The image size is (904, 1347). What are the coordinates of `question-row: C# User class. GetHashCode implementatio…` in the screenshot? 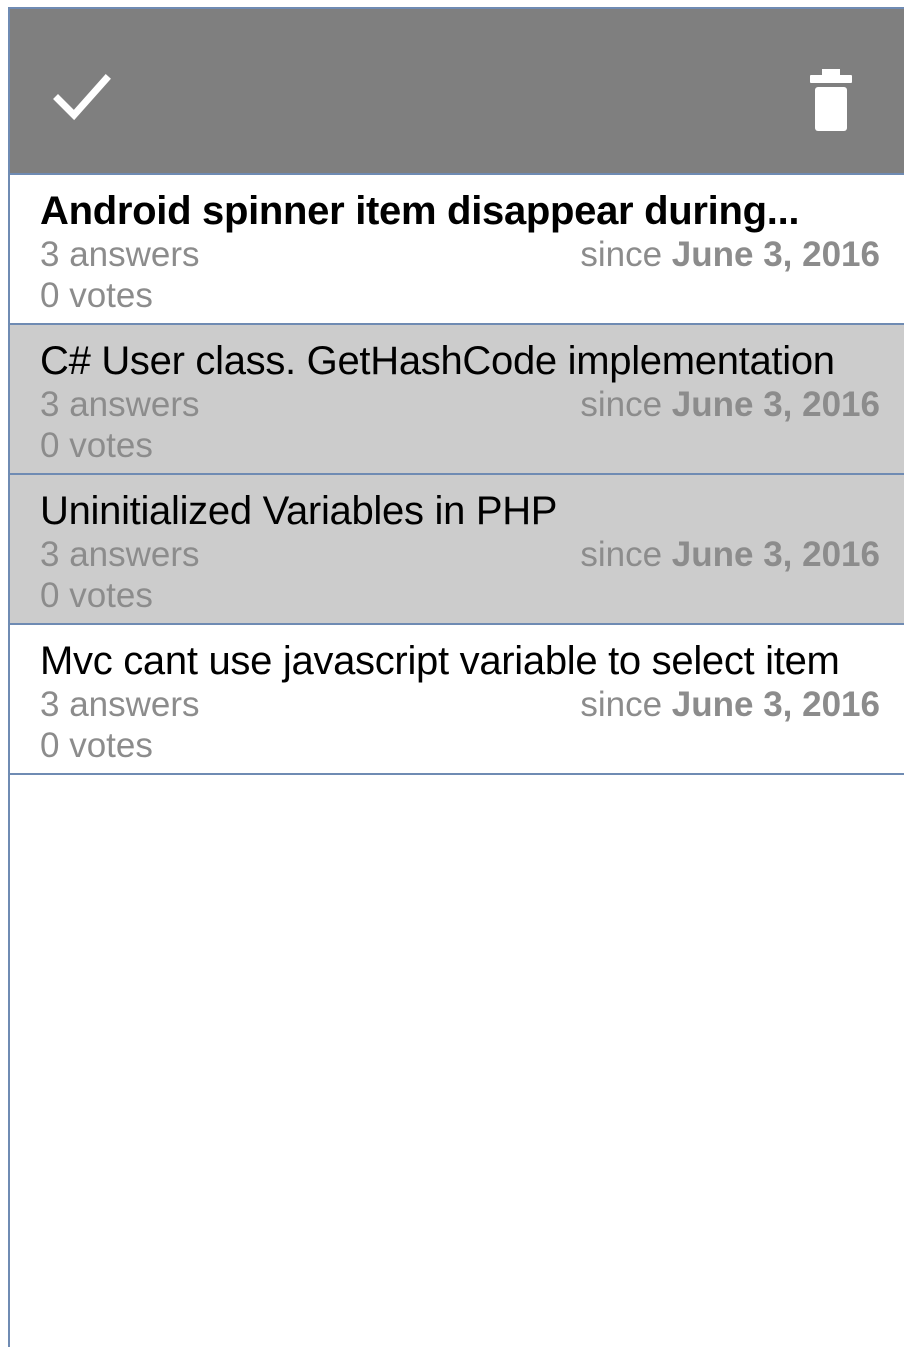 It's located at (457, 400).